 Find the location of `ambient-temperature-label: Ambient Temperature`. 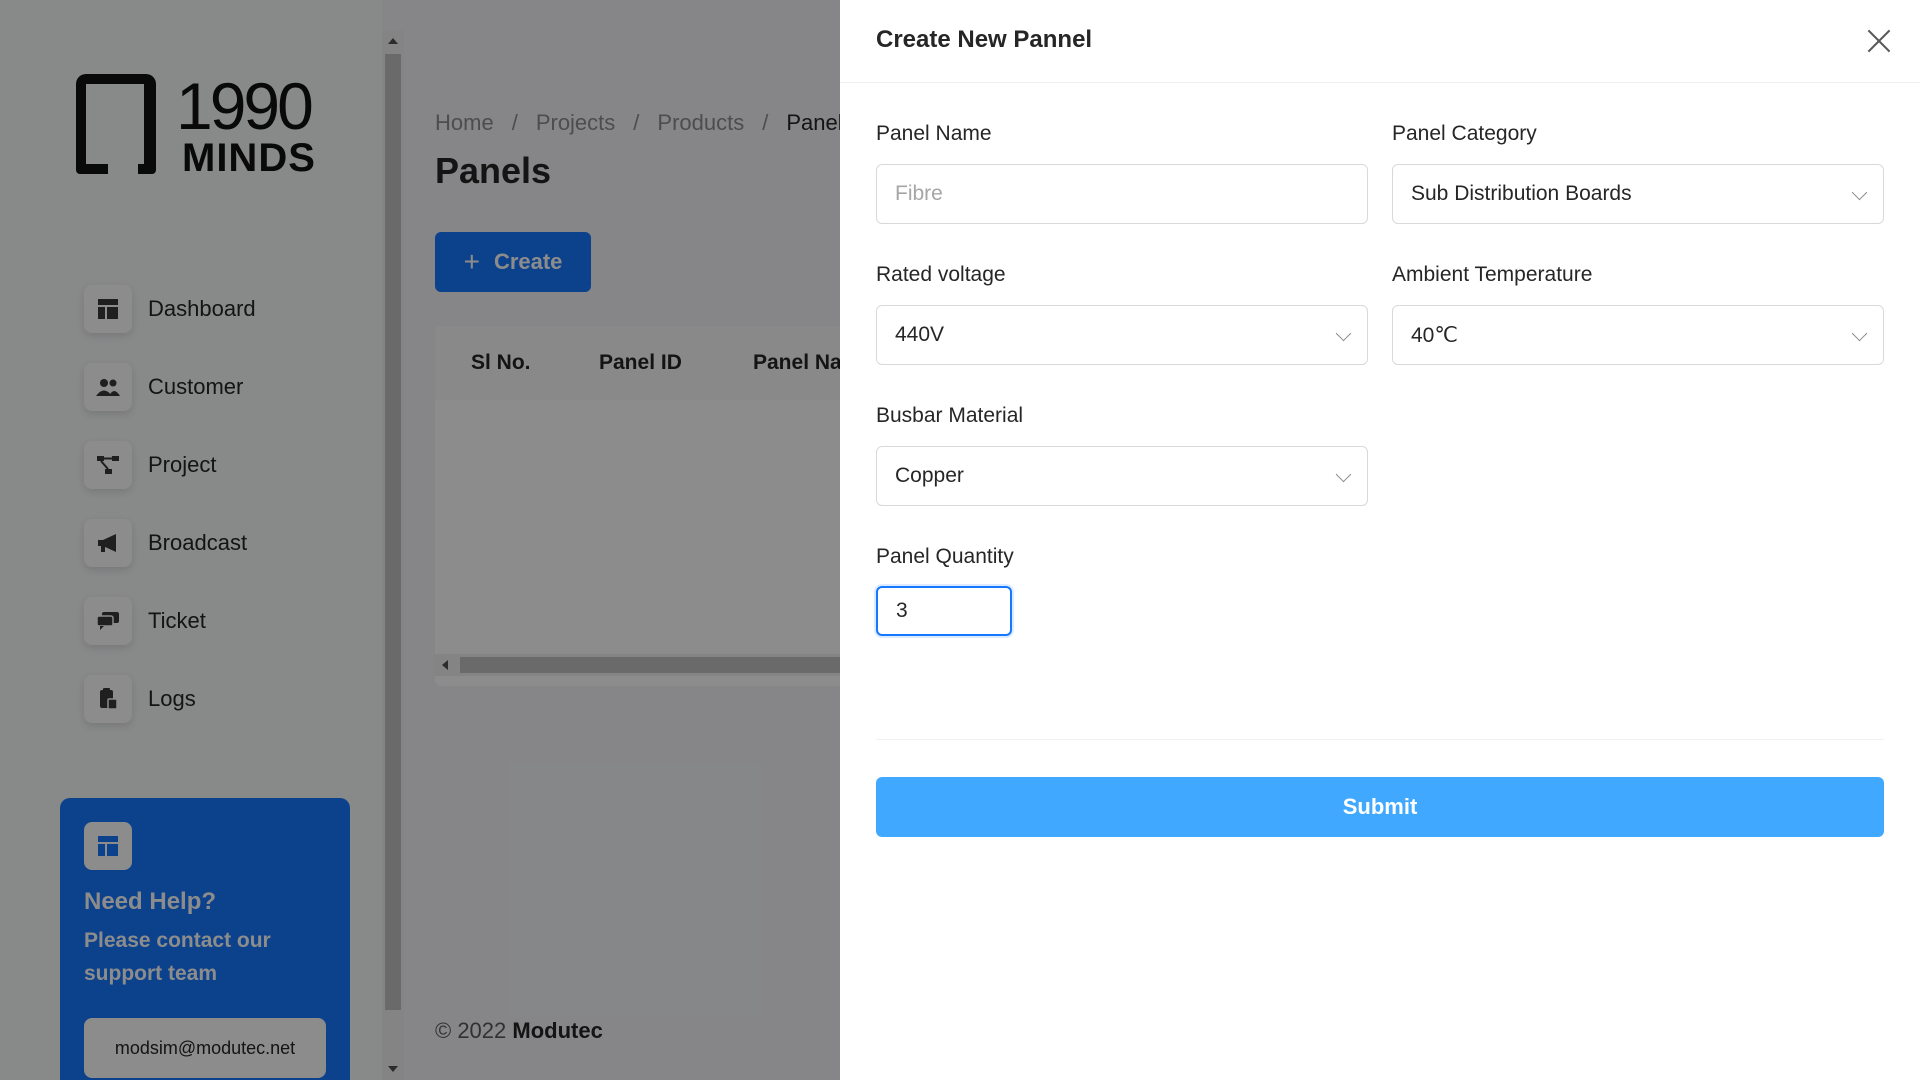

ambient-temperature-label: Ambient Temperature is located at coordinates (1492, 274).